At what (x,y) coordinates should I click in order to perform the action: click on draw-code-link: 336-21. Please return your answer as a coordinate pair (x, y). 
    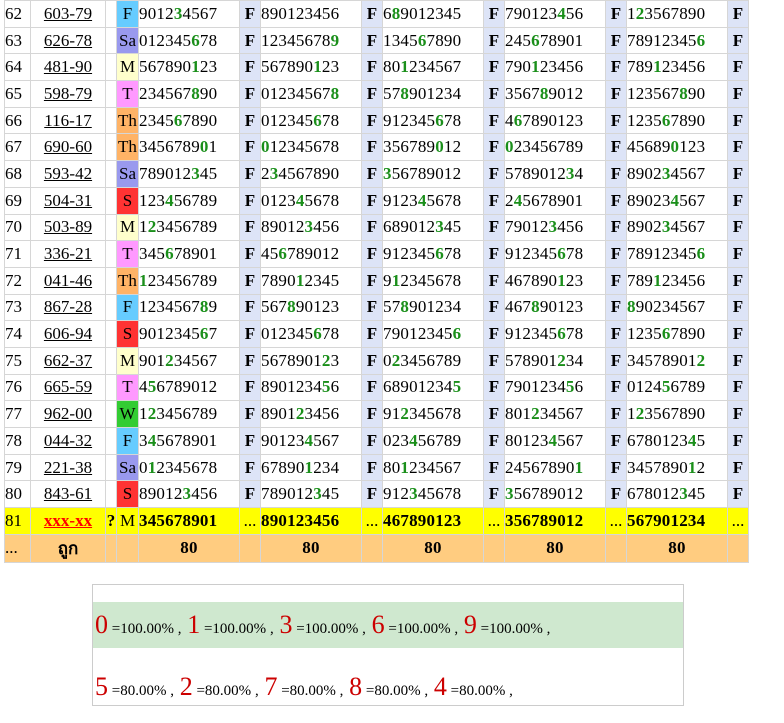
    Looking at the image, I should click on (68, 253).